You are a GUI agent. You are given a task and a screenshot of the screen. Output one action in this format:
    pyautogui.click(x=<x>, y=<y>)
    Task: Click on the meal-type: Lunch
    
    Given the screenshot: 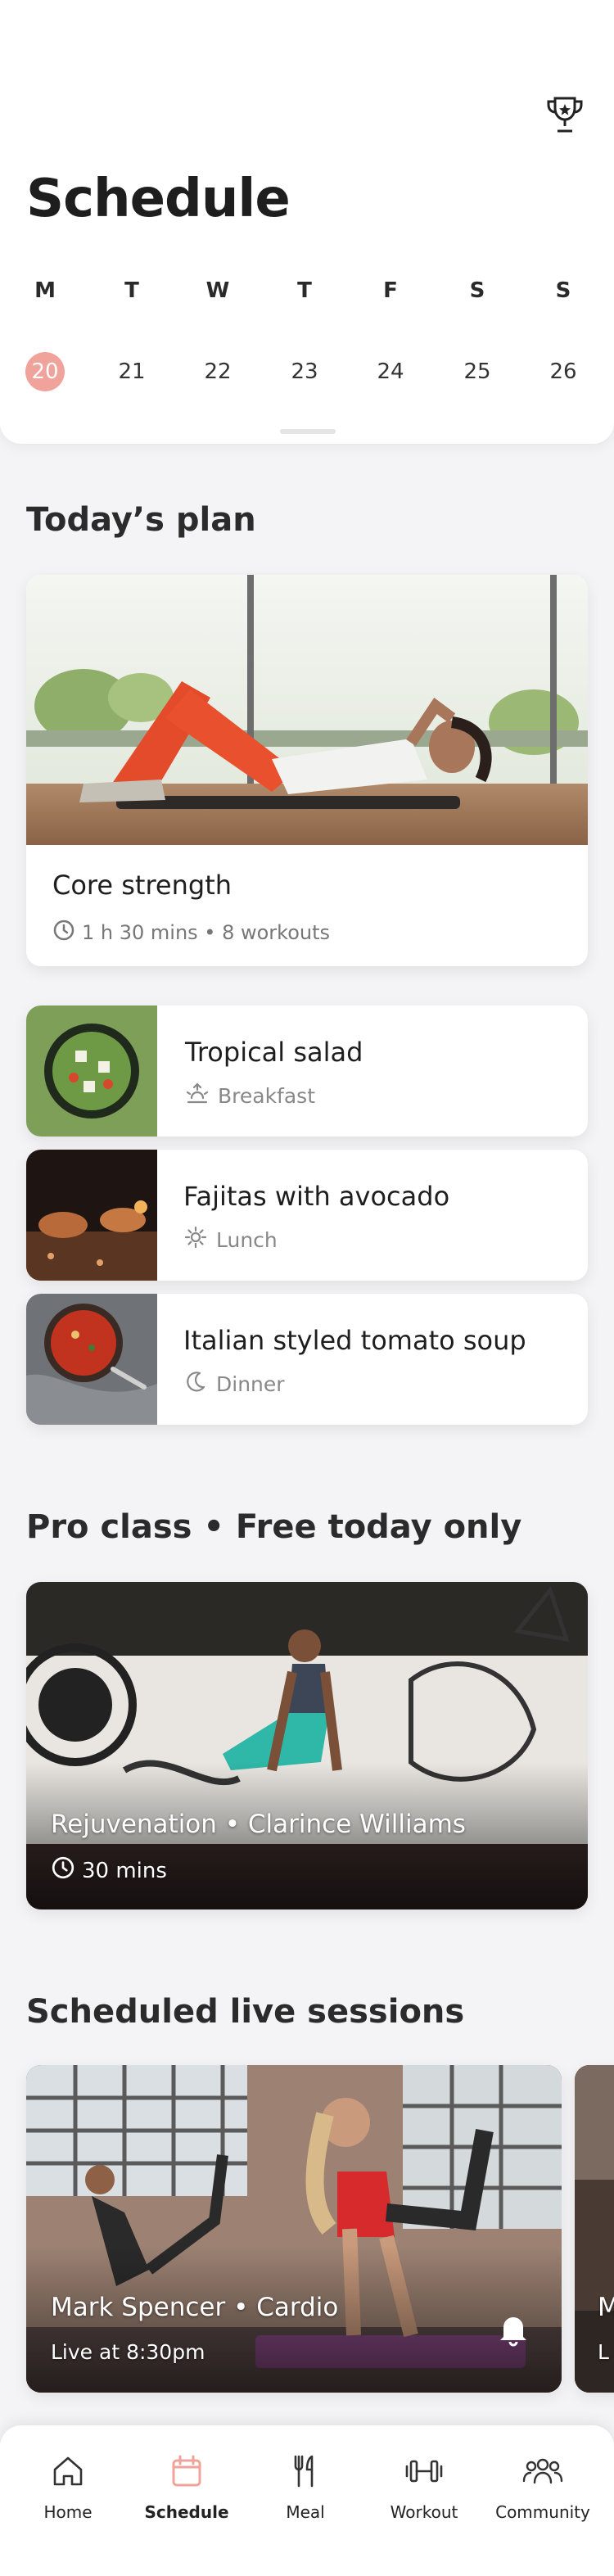 What is the action you would take?
    pyautogui.click(x=231, y=1239)
    